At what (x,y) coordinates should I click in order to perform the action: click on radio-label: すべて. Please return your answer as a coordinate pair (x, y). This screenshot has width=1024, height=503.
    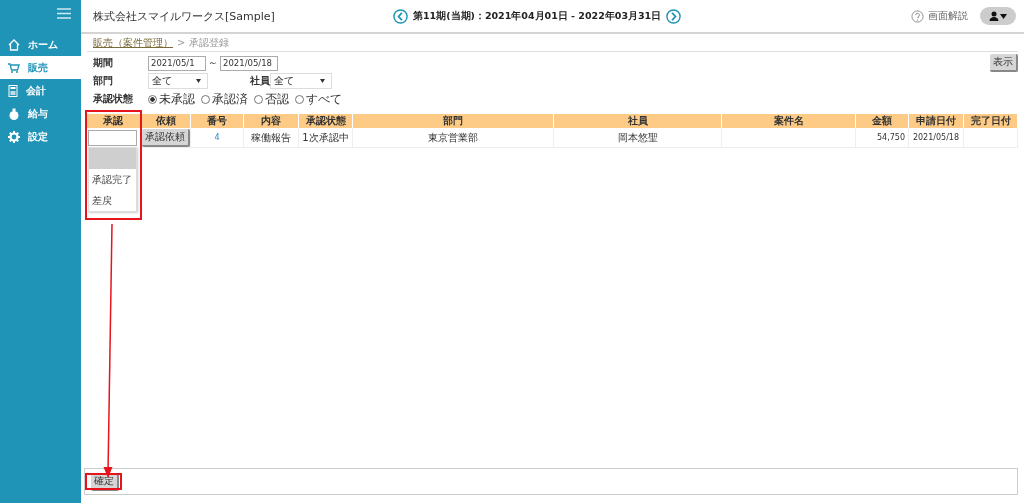
    Looking at the image, I should click on (324, 99).